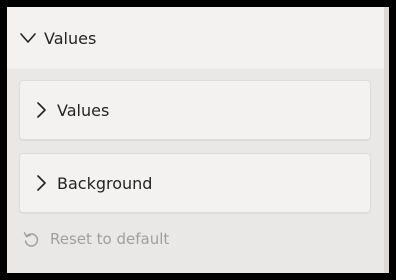 The width and height of the screenshot is (396, 280). What do you see at coordinates (31, 239) in the screenshot?
I see `undo-icon` at bounding box center [31, 239].